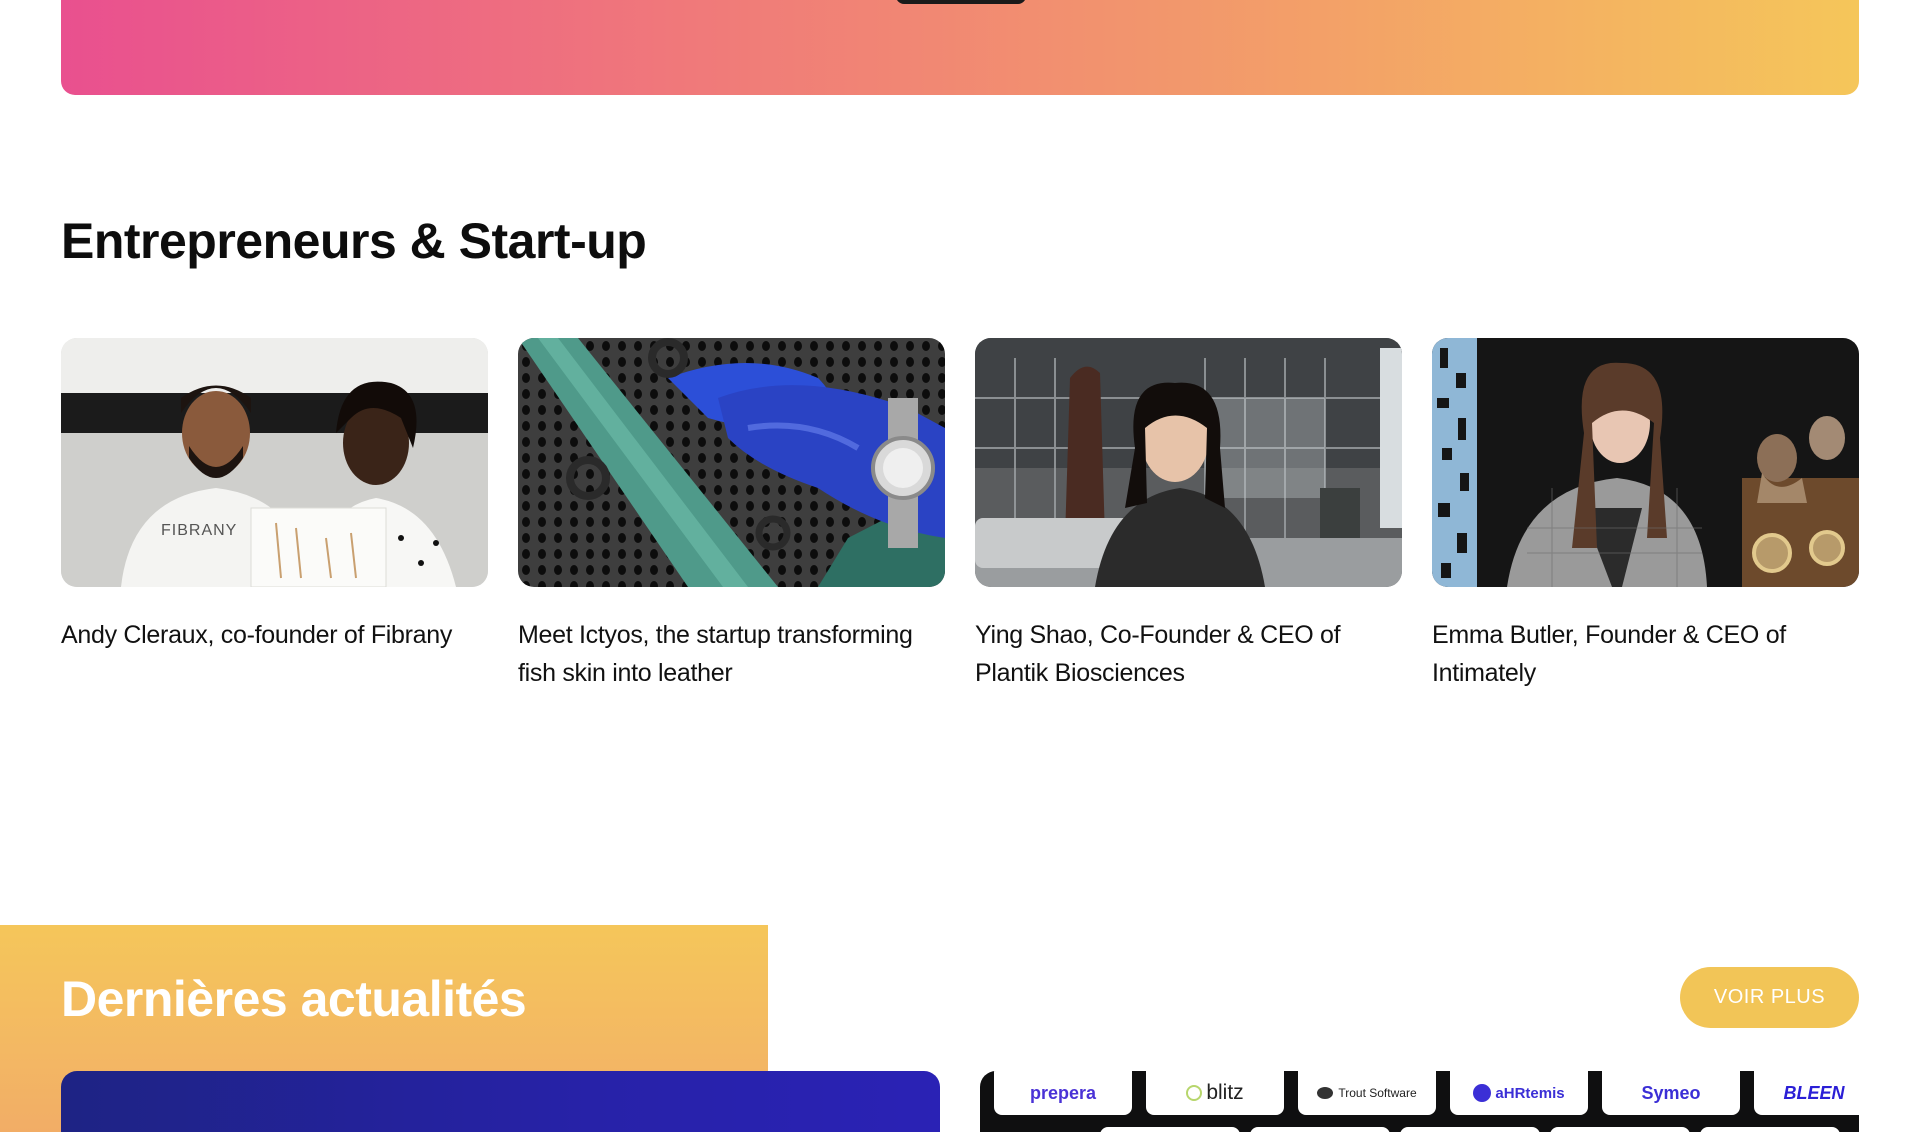  I want to click on card-image-intimately, so click(1645, 462).